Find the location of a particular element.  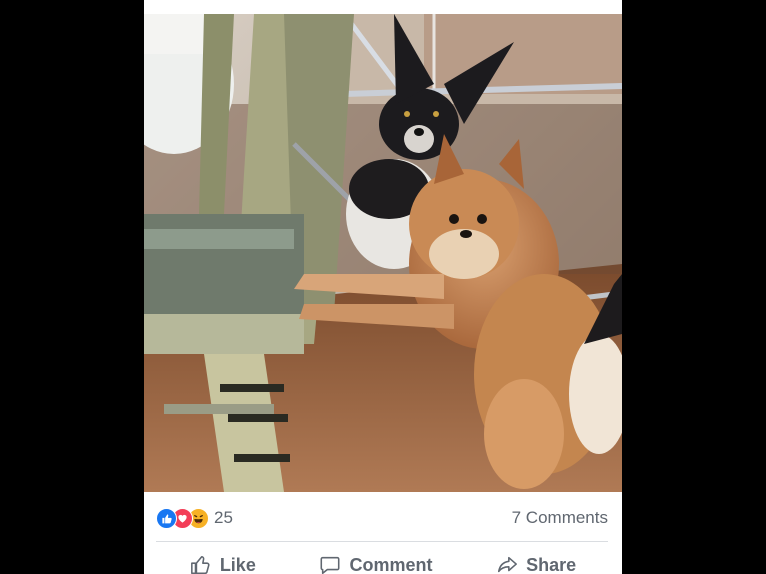

post-actions-row: Like Comment Share is located at coordinates (383, 561).